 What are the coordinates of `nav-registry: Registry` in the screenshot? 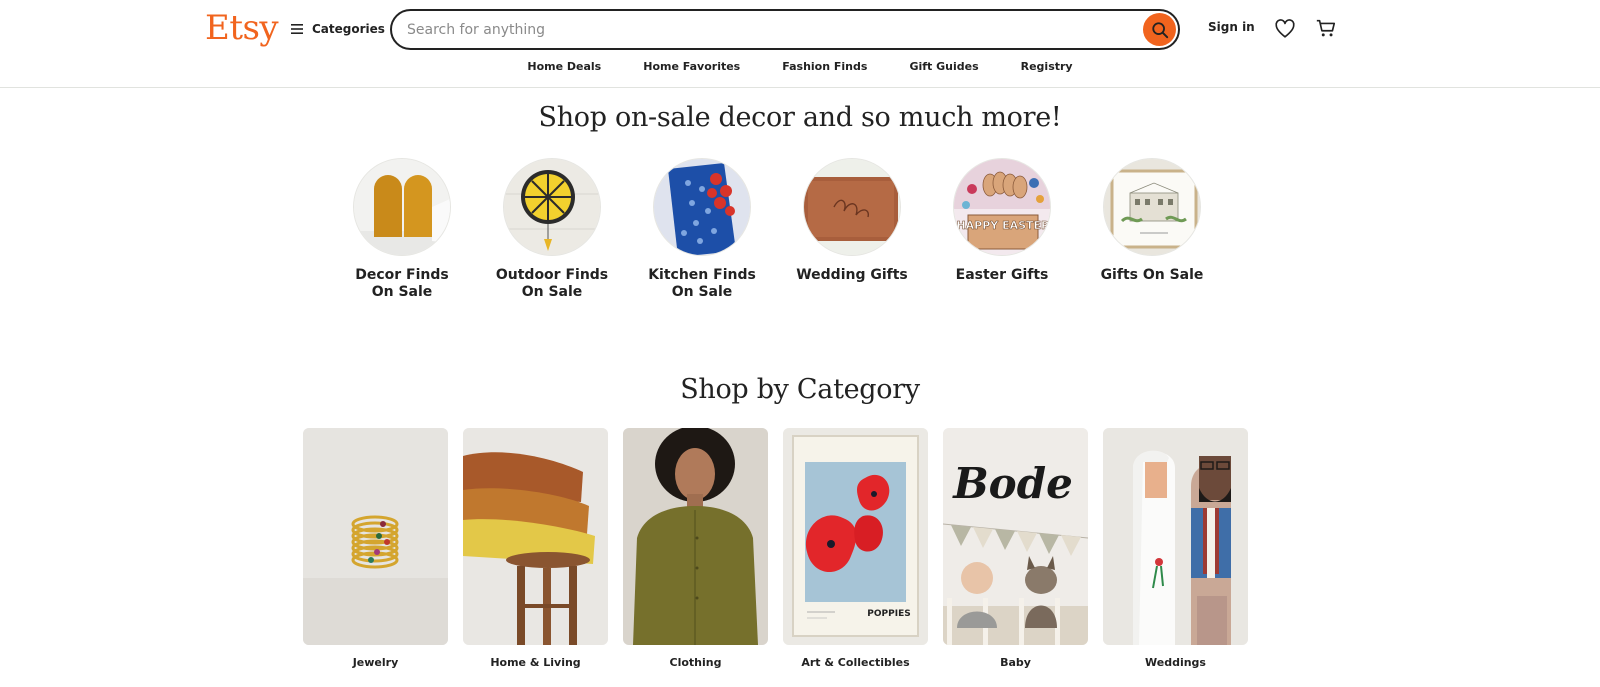 It's located at (1047, 70).